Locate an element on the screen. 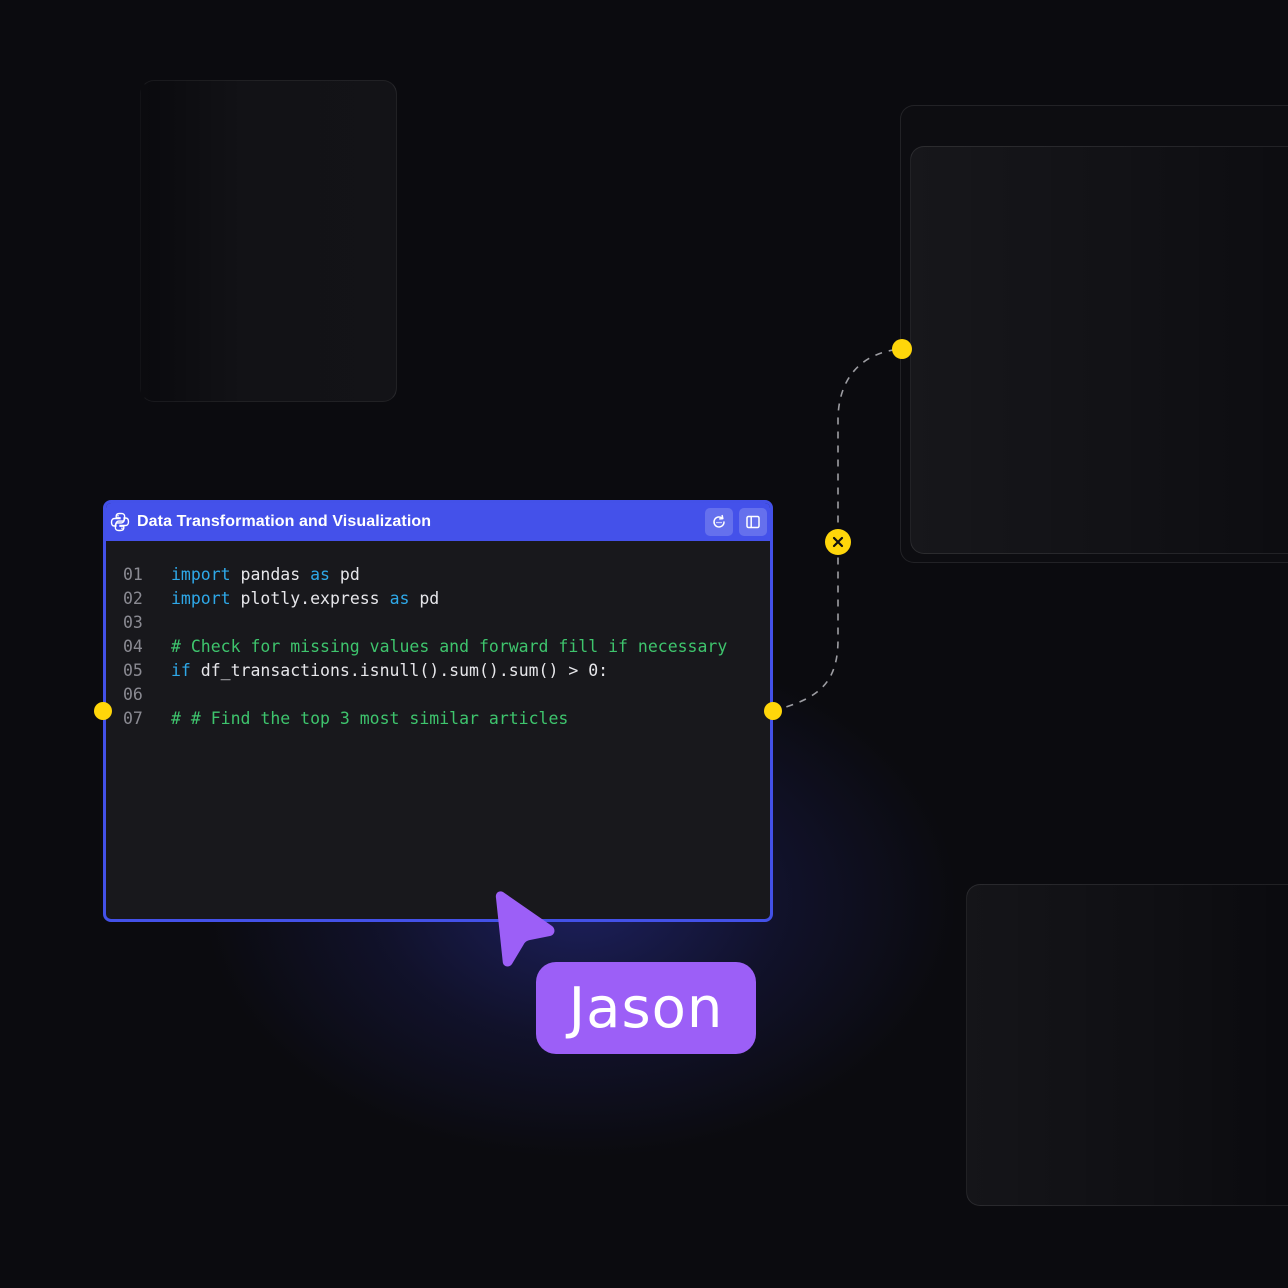 The height and width of the screenshot is (1288, 1288). line-number: 01 is located at coordinates (133, 574).